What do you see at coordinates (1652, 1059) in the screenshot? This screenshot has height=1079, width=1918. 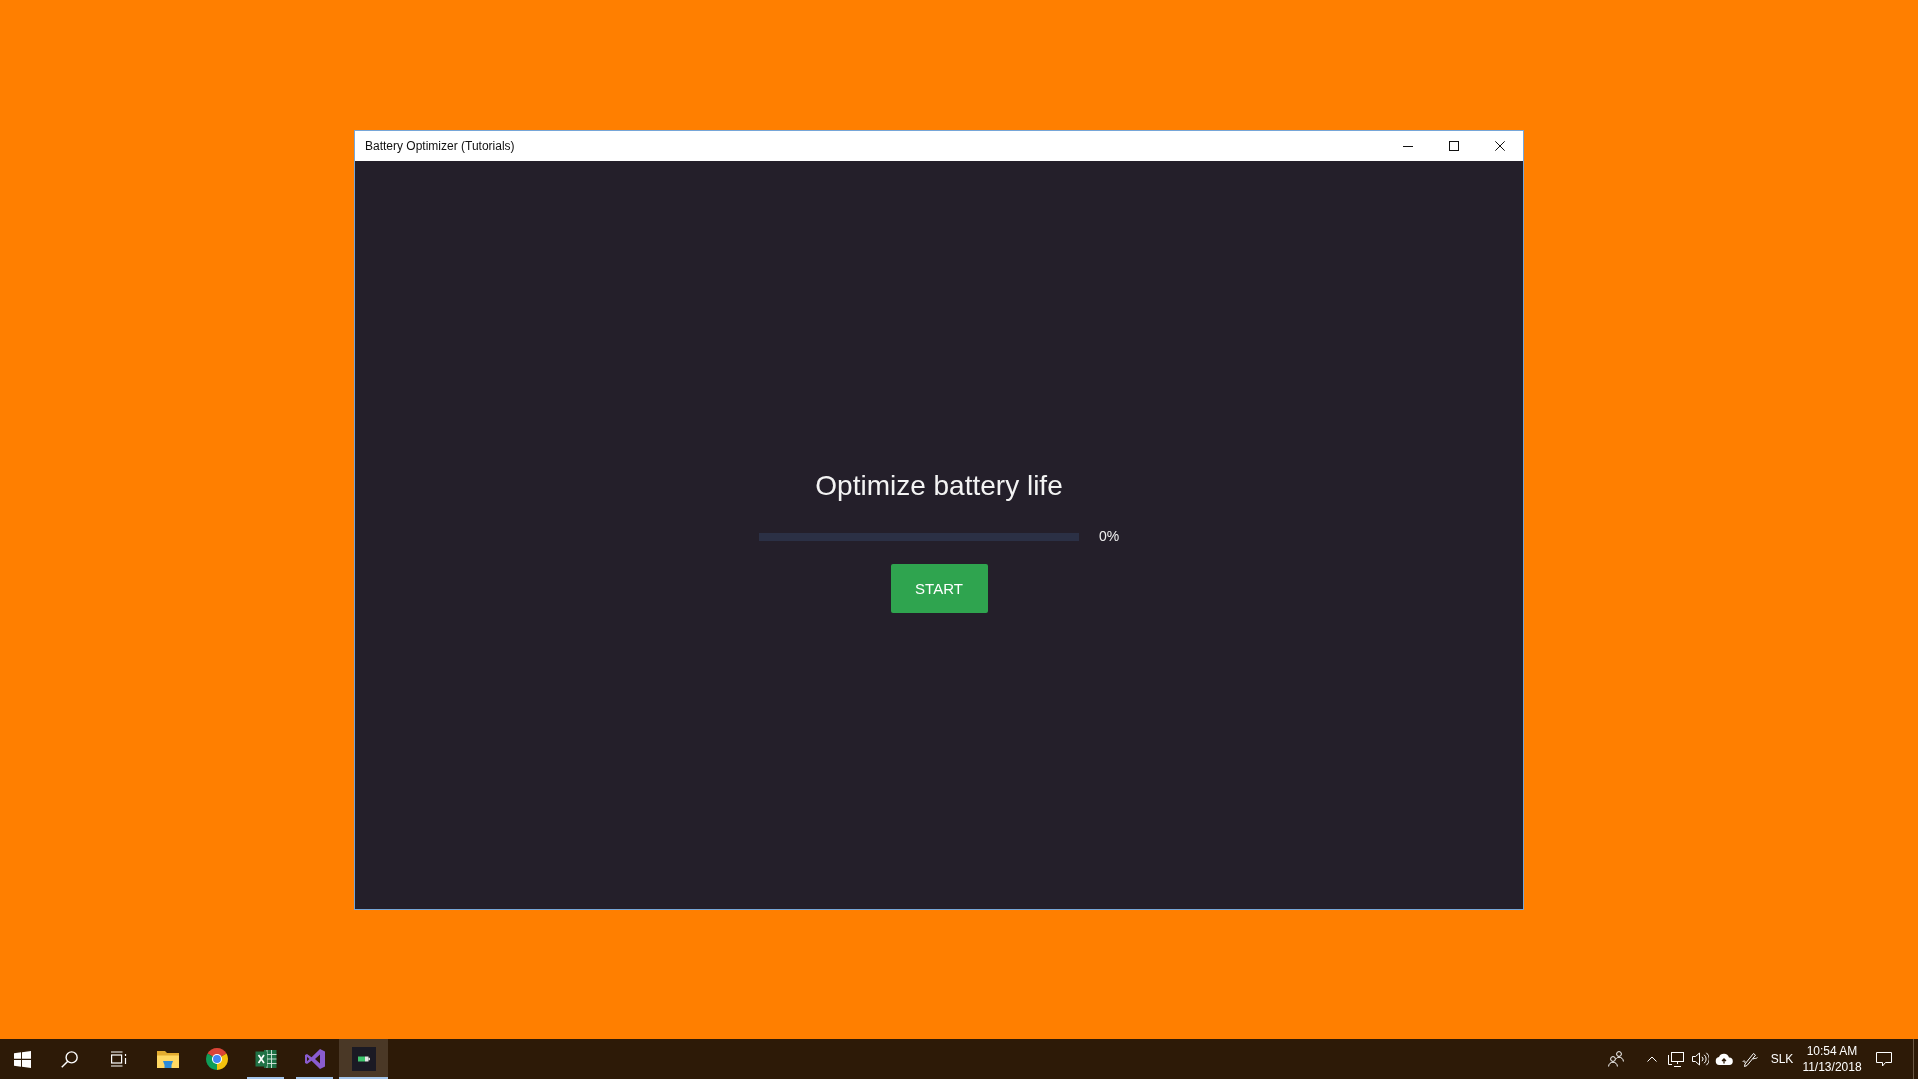 I see `chevron-up-icon` at bounding box center [1652, 1059].